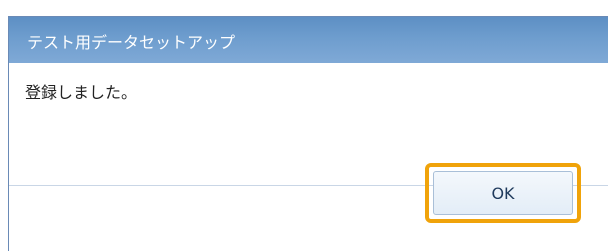  What do you see at coordinates (503, 193) in the screenshot?
I see `ok-button: OK` at bounding box center [503, 193].